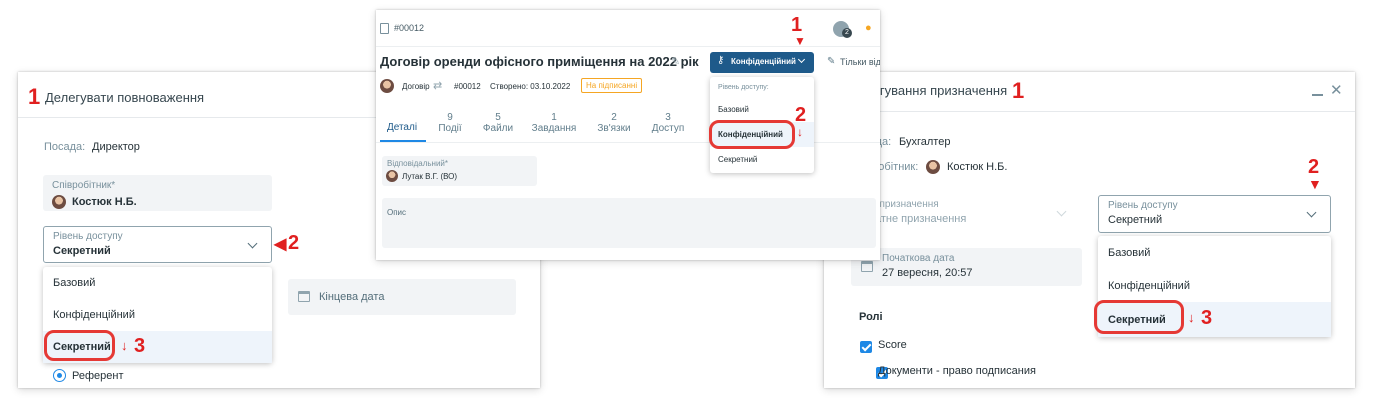  What do you see at coordinates (927, 273) in the screenshot?
I see `start-date-value: 27 вересня, 20:57` at bounding box center [927, 273].